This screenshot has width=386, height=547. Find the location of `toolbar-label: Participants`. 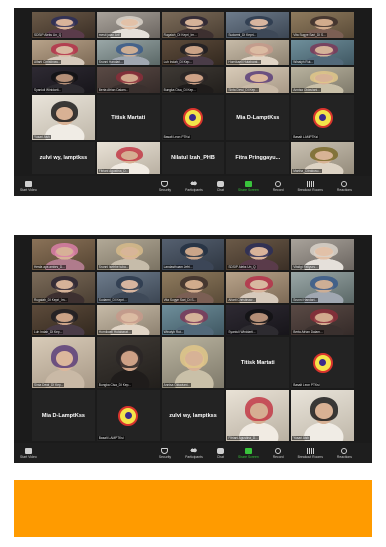

toolbar-label: Participants is located at coordinates (194, 456).